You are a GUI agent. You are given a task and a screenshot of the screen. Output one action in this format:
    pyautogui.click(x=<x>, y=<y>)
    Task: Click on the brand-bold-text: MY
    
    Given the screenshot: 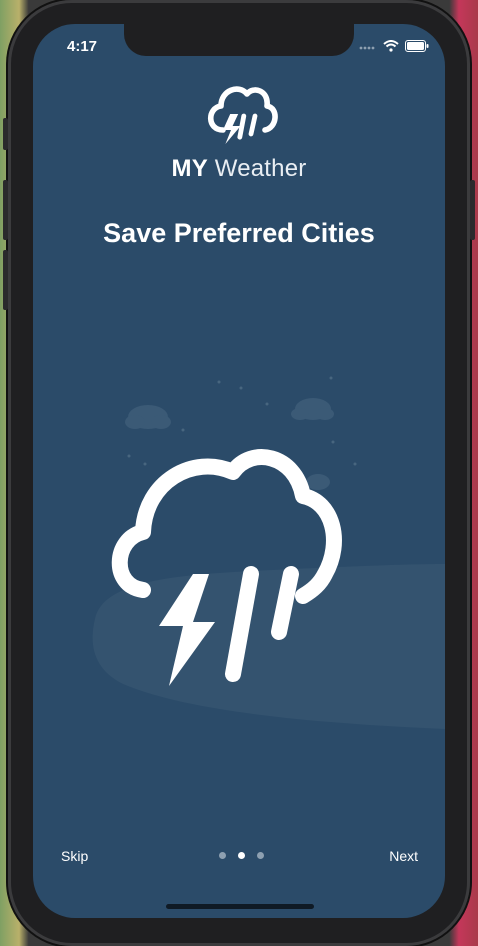 What is the action you would take?
    pyautogui.click(x=189, y=168)
    